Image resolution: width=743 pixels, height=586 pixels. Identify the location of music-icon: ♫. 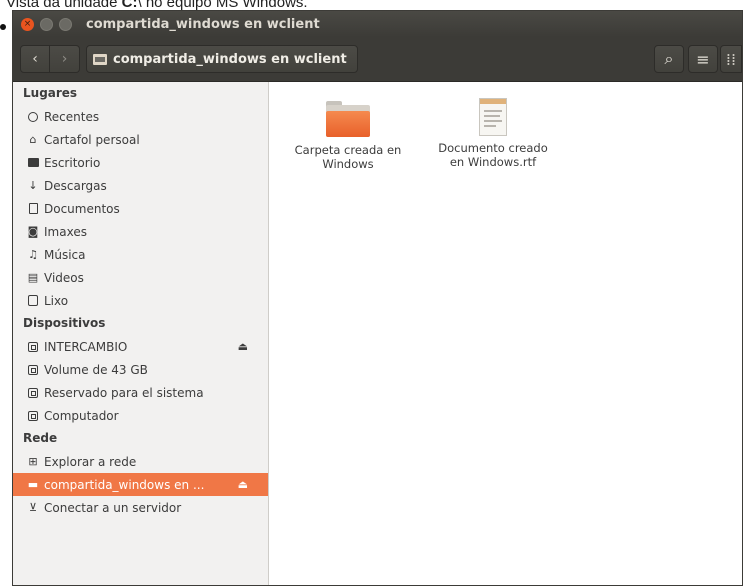
(33, 254).